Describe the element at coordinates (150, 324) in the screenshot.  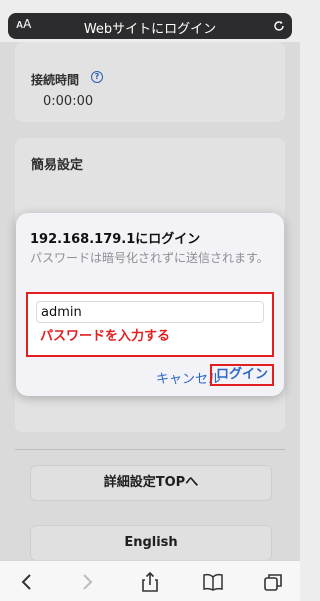
I see `credentials-highlight: admin パスワードを入力する` at that location.